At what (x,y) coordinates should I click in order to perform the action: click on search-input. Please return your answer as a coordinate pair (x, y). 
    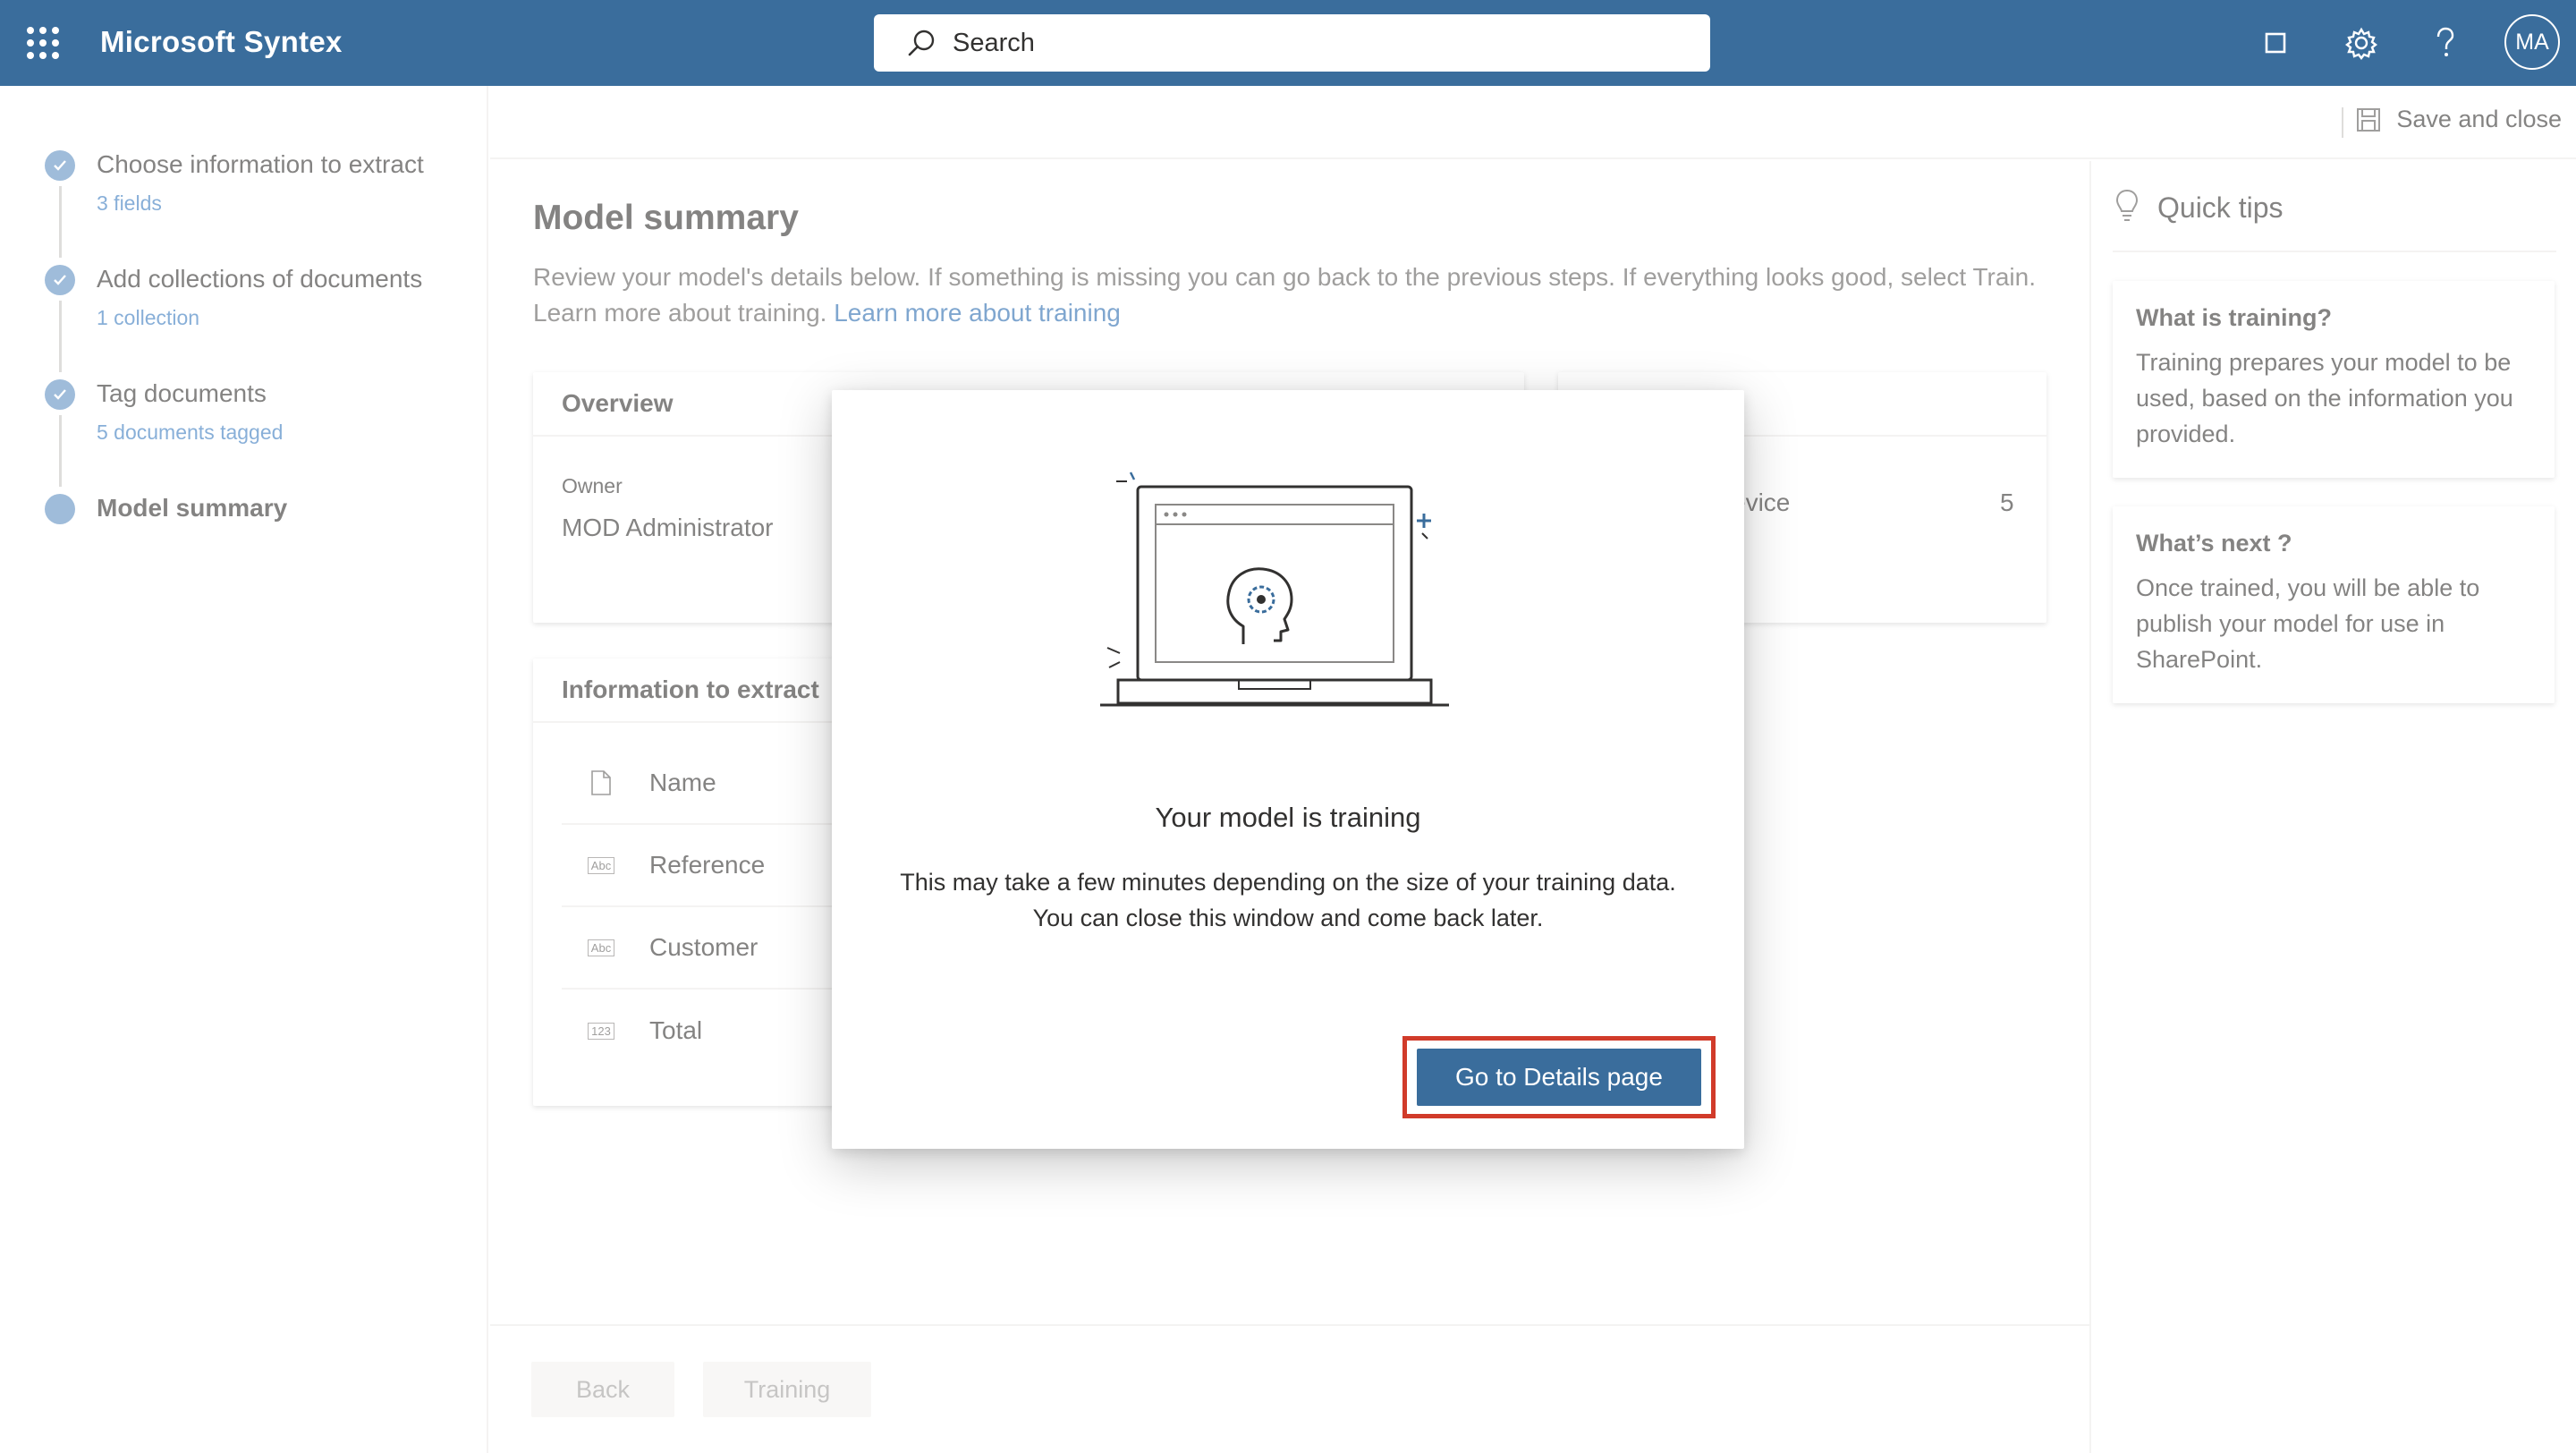
    Looking at the image, I should click on (1310, 43).